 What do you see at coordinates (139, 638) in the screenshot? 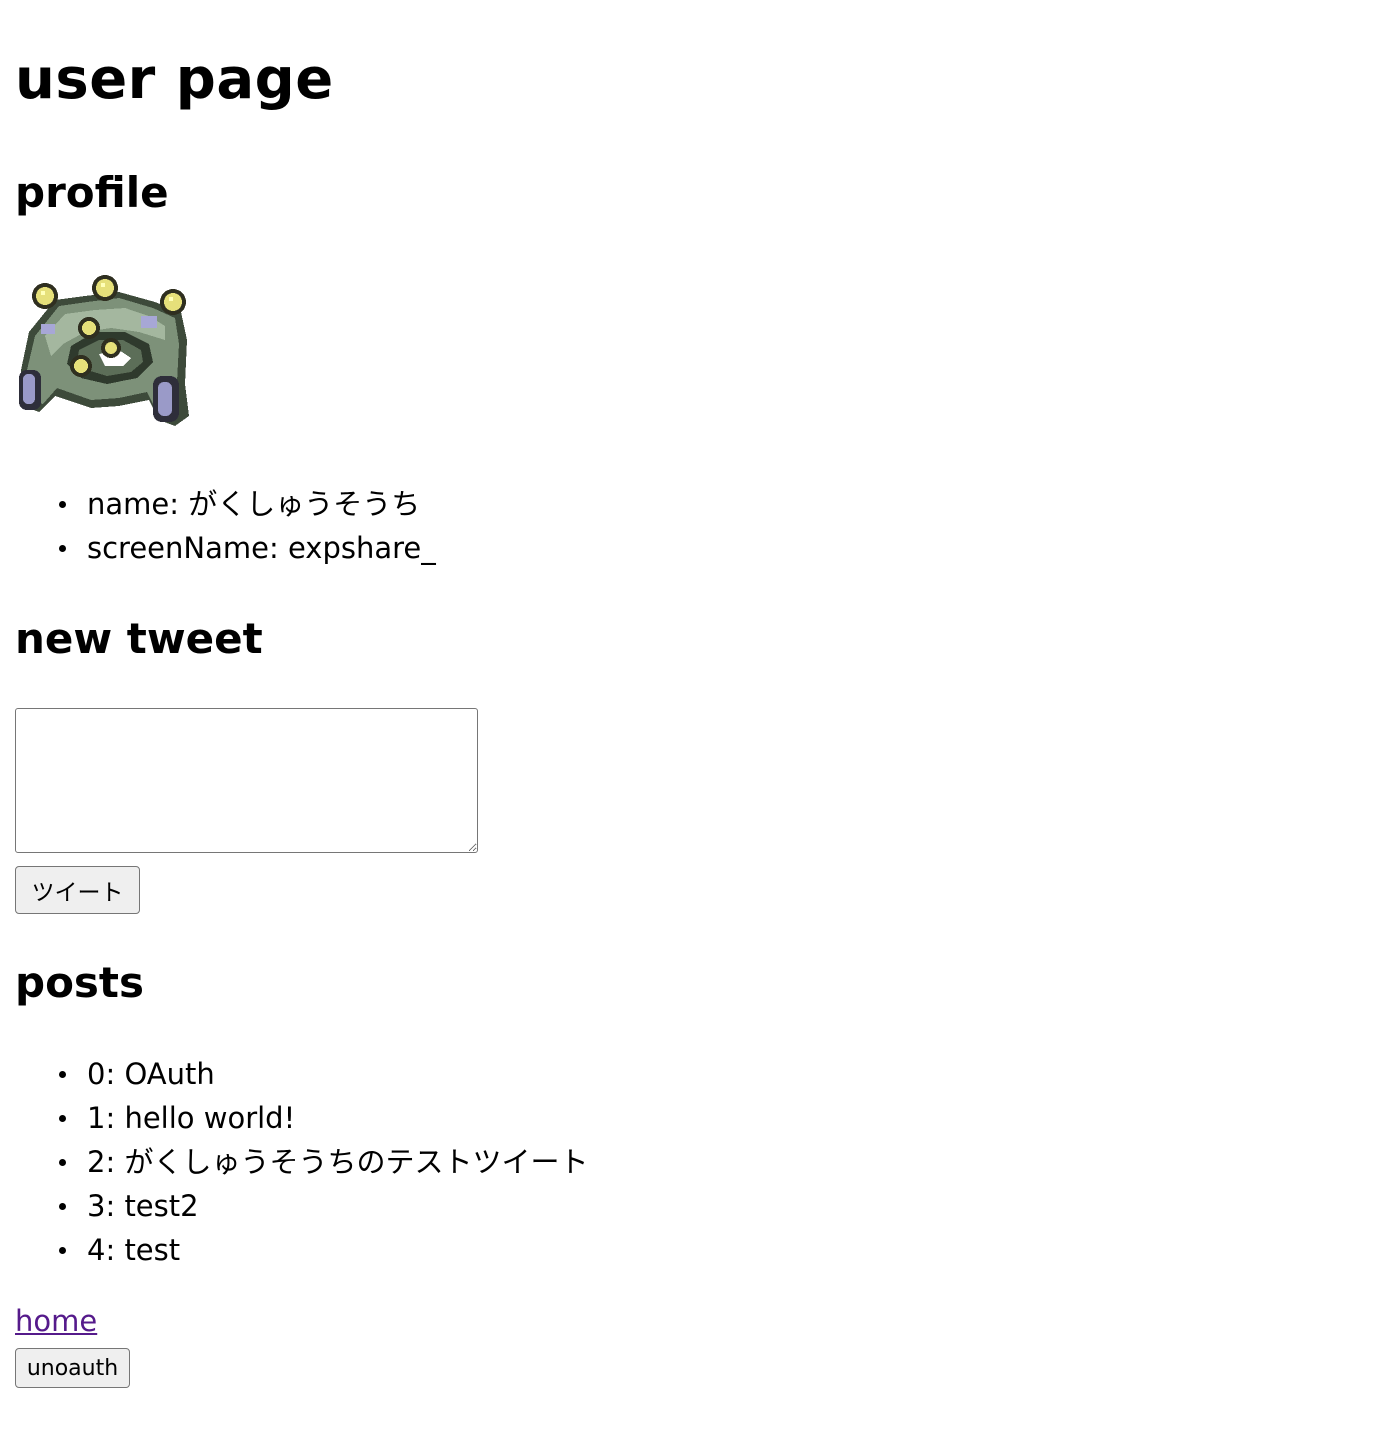
I see `new-tweet-heading: new tweet` at bounding box center [139, 638].